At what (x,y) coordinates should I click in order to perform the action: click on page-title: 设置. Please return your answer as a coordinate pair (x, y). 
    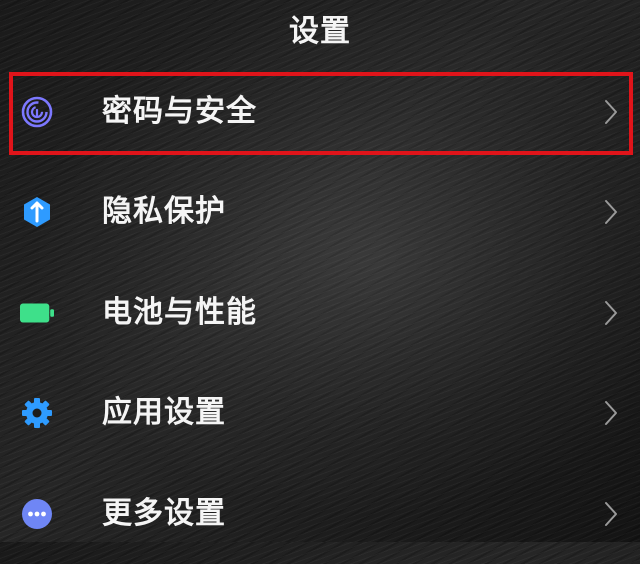
    Looking at the image, I should click on (320, 31).